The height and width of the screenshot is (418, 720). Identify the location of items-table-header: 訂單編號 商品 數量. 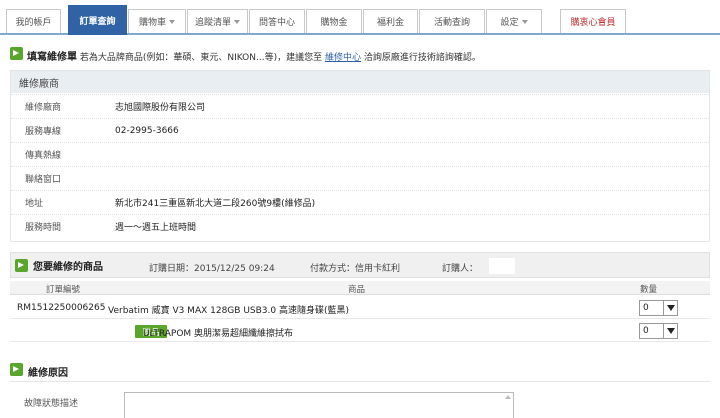
(360, 288).